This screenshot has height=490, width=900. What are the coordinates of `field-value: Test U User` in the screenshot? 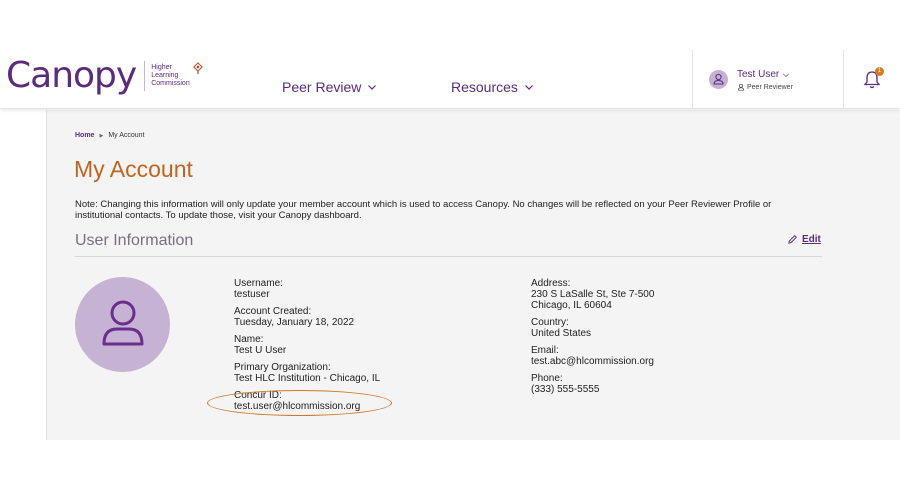 It's located at (260, 350).